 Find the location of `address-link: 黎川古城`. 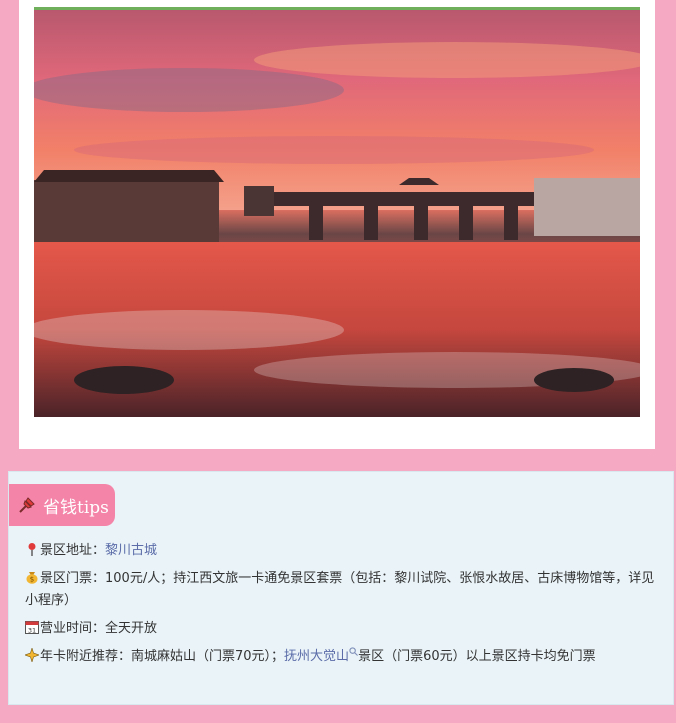

address-link: 黎川古城 is located at coordinates (131, 550).